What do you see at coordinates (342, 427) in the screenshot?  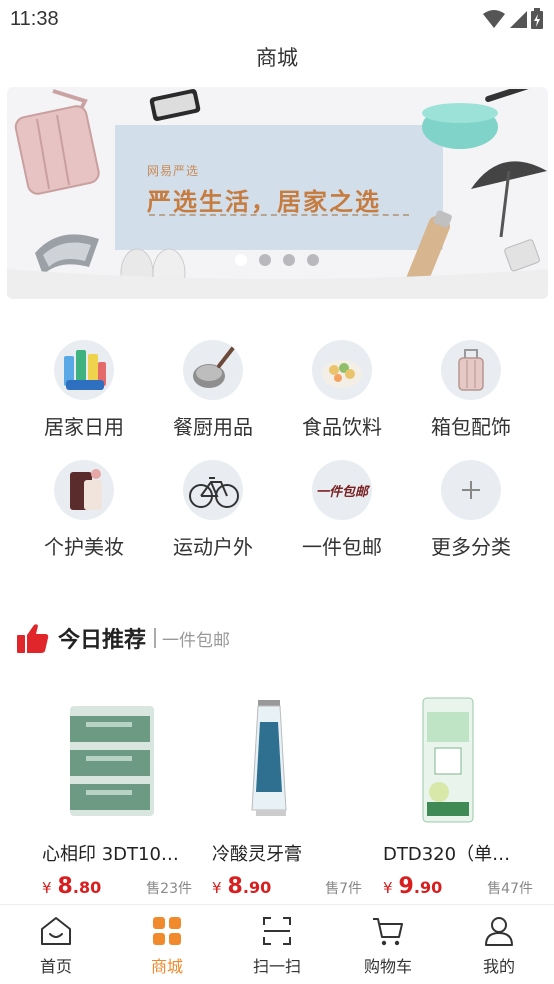 I see `category-label: 食品饮料` at bounding box center [342, 427].